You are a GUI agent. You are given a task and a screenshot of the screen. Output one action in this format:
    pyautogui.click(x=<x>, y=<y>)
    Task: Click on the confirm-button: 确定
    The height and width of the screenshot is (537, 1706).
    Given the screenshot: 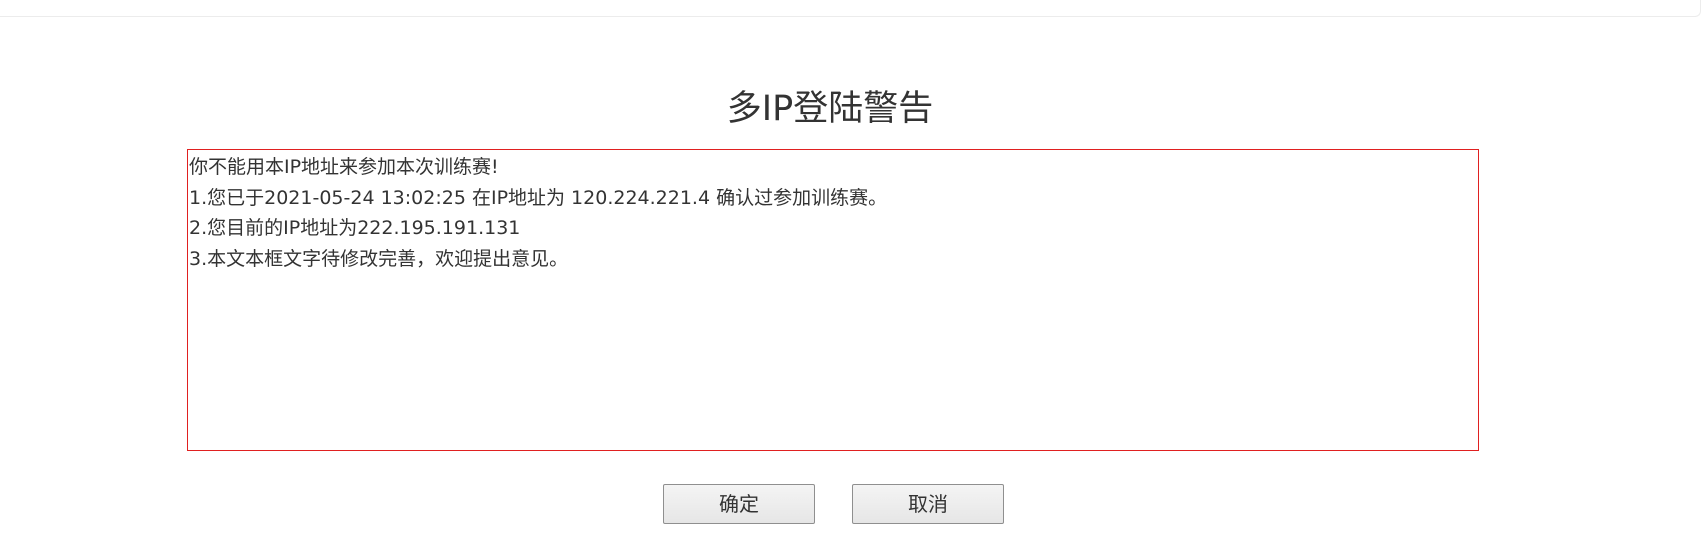 What is the action you would take?
    pyautogui.click(x=739, y=504)
    